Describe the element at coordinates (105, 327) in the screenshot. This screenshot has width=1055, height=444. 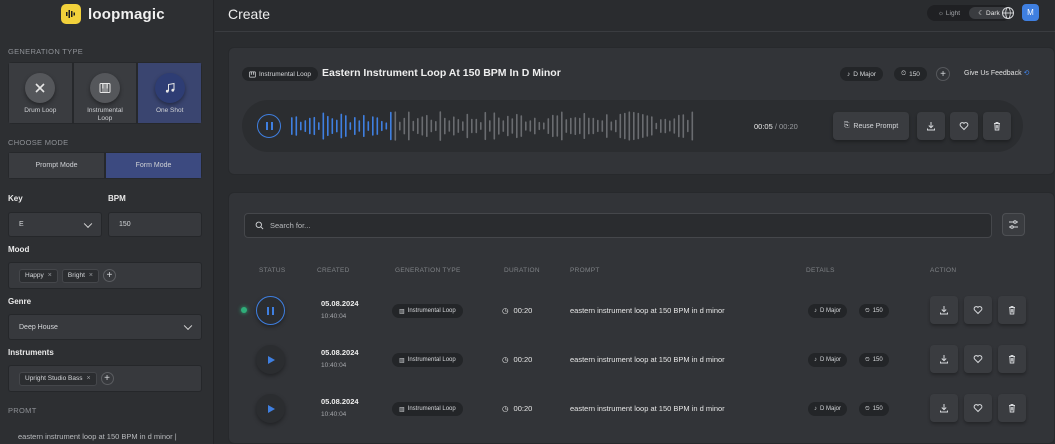
I see `genre-select: Deep House` at that location.